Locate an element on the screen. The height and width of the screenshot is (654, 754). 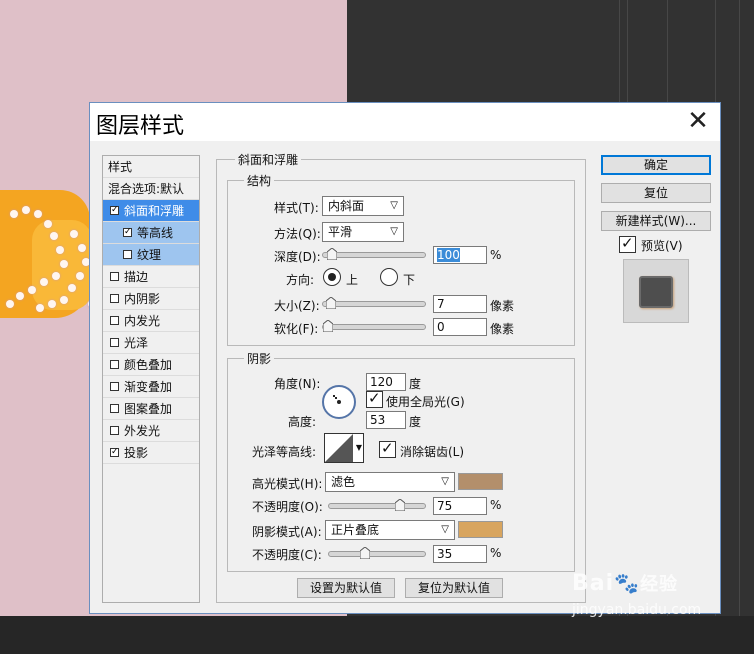
highlight-opacity-slider is located at coordinates (377, 505).